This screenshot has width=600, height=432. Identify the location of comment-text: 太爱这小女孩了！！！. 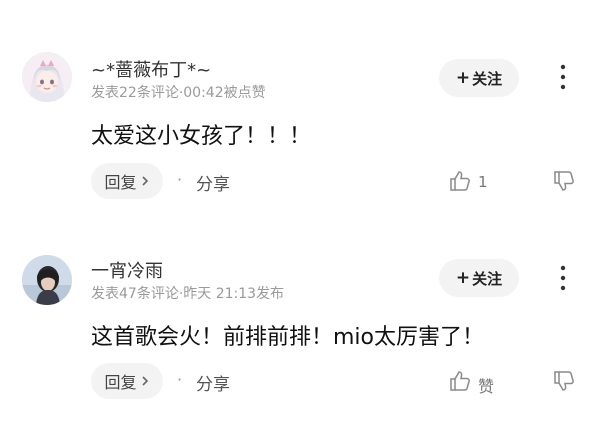
(201, 136).